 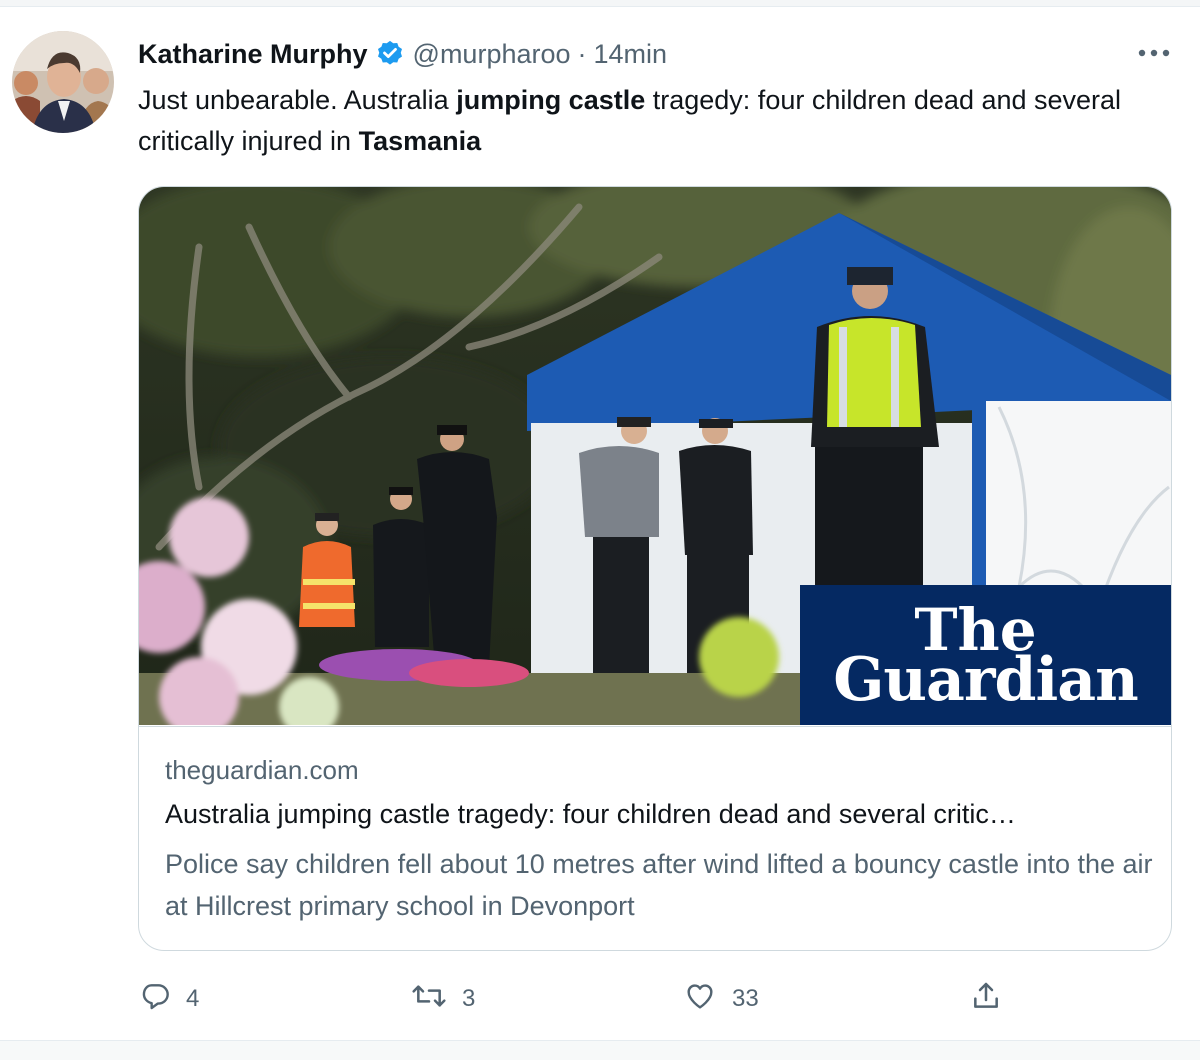 I want to click on card-domain: theguardian.com, so click(x=262, y=770).